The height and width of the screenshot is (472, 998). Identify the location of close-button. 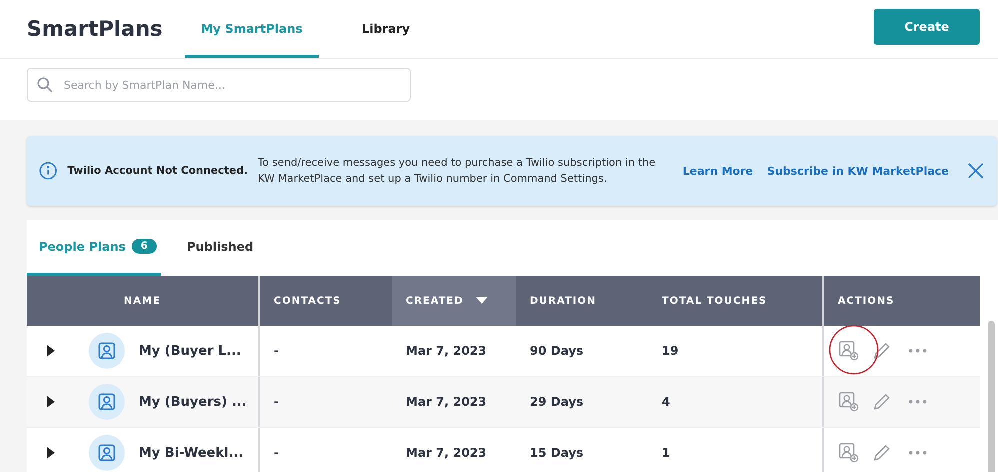
(976, 171).